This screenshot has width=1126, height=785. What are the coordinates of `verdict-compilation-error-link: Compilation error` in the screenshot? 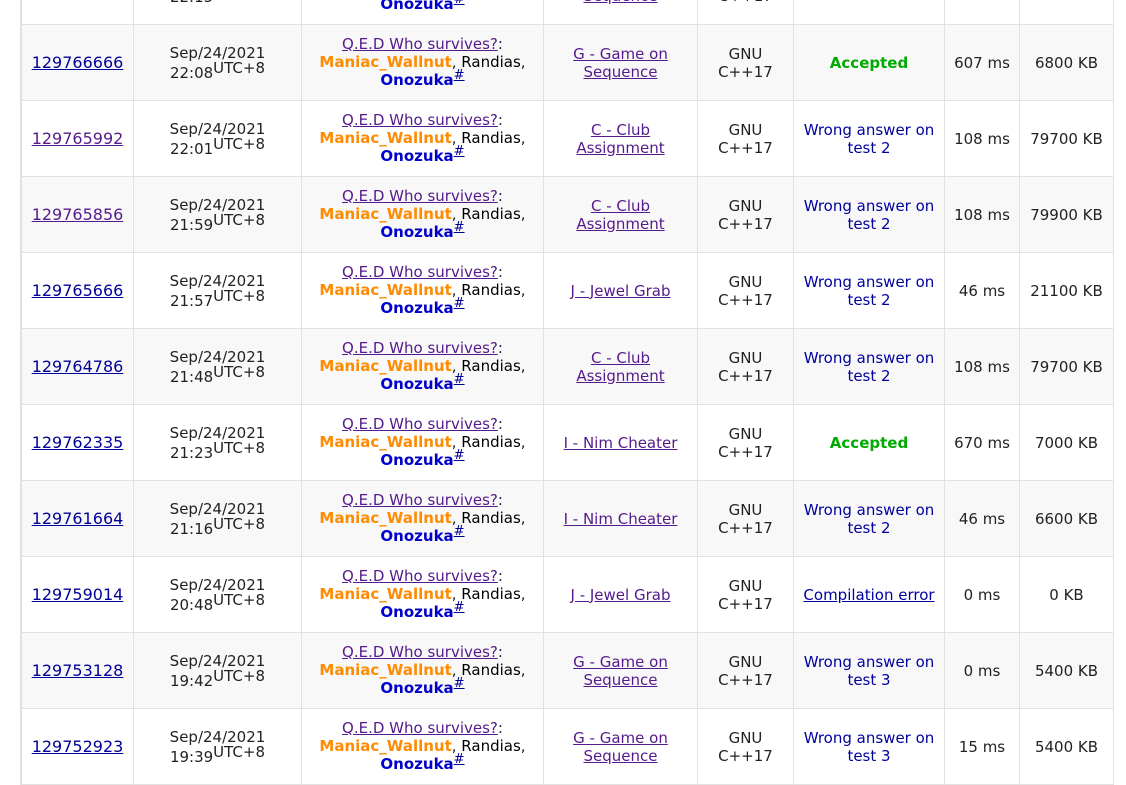 It's located at (868, 595).